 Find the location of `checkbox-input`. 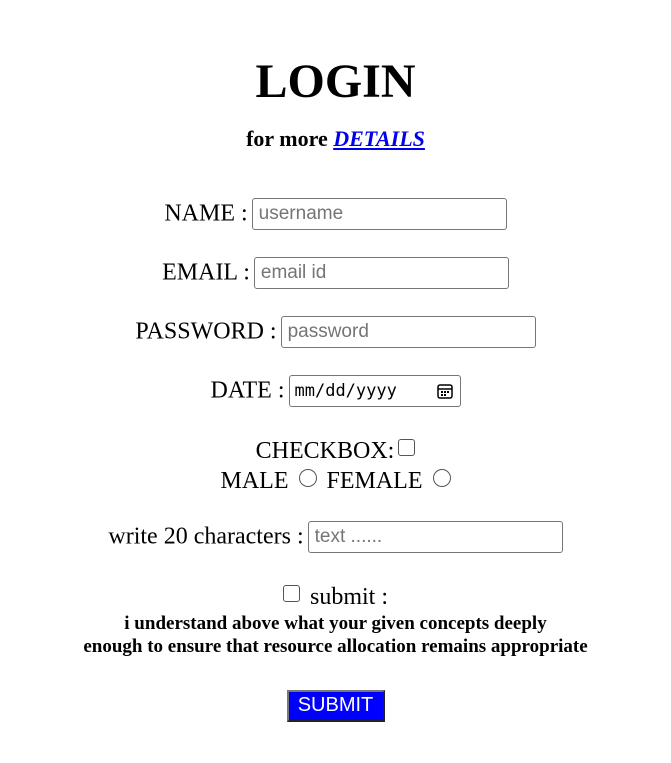

checkbox-input is located at coordinates (407, 447).